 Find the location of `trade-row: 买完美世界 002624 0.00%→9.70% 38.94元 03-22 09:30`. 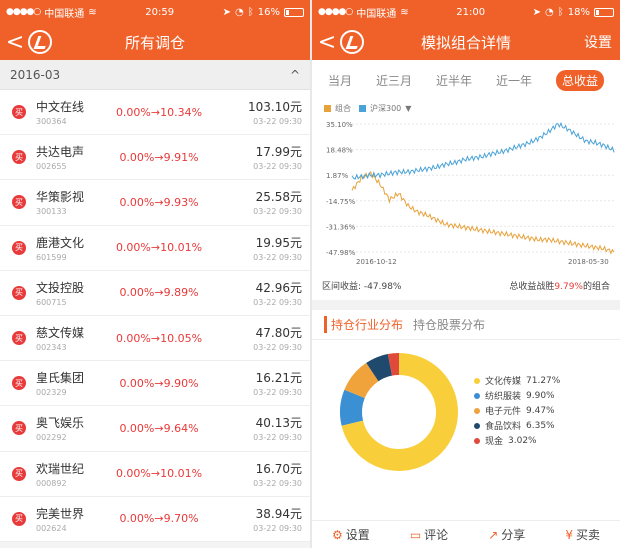

trade-row: 买完美世界 002624 0.00%→9.70% 38.94元 03-22 09:30 is located at coordinates (155, 519).